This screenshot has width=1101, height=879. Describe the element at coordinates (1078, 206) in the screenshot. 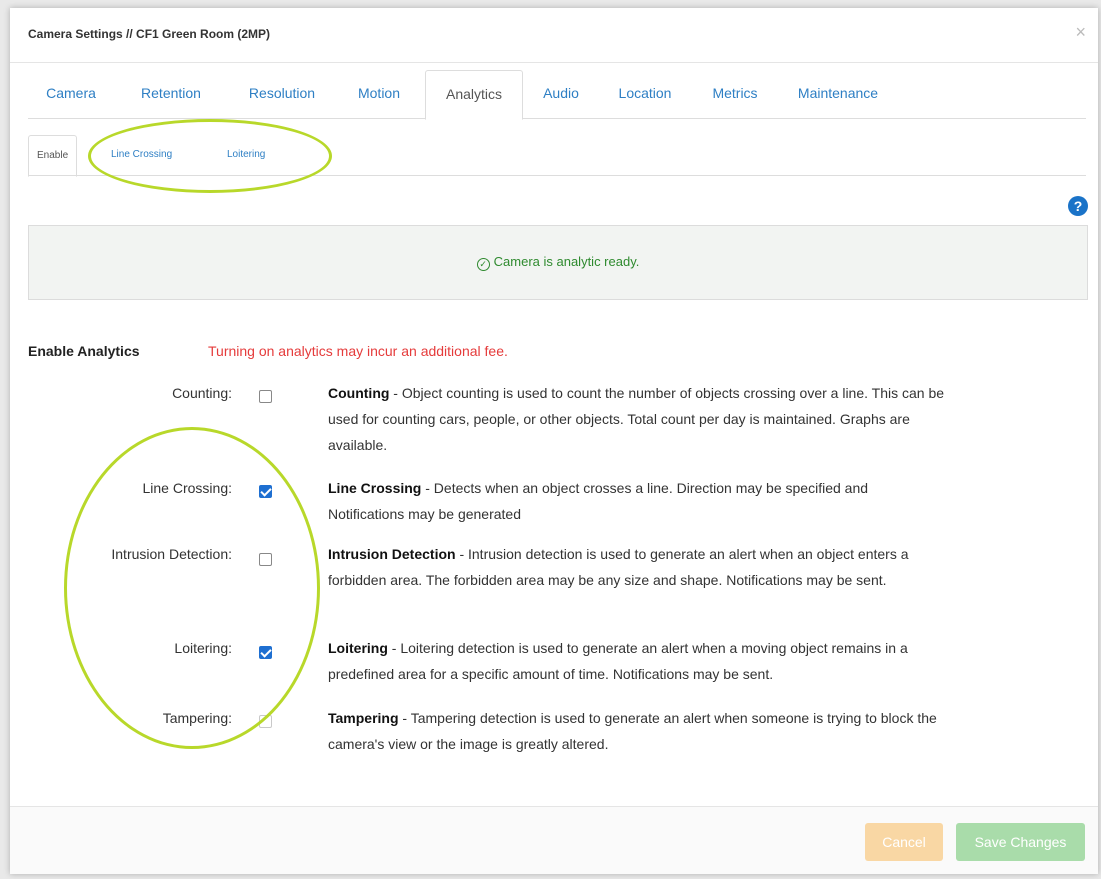

I see `help-icon: ?` at that location.